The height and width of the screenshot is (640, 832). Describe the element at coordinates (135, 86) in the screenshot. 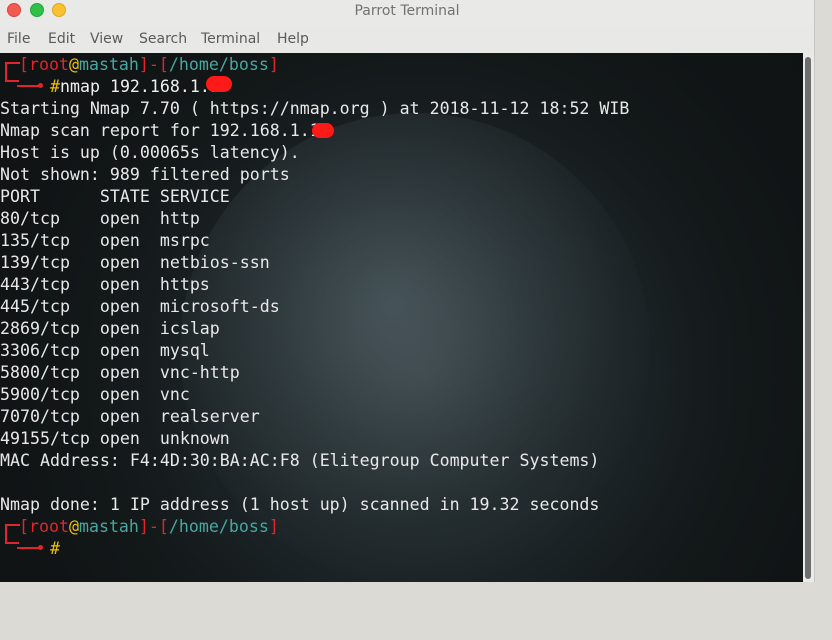

I see `command-line: #nmap 192.168.1.1` at that location.